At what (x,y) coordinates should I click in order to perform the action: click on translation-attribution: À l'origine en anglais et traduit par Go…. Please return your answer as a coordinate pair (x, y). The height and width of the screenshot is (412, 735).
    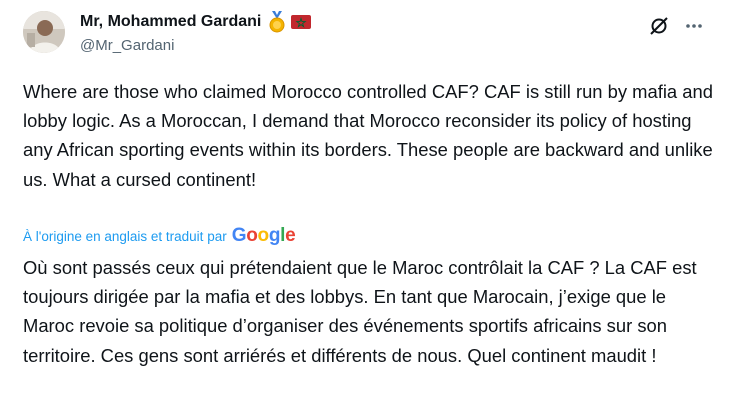
    Looking at the image, I should click on (159, 236).